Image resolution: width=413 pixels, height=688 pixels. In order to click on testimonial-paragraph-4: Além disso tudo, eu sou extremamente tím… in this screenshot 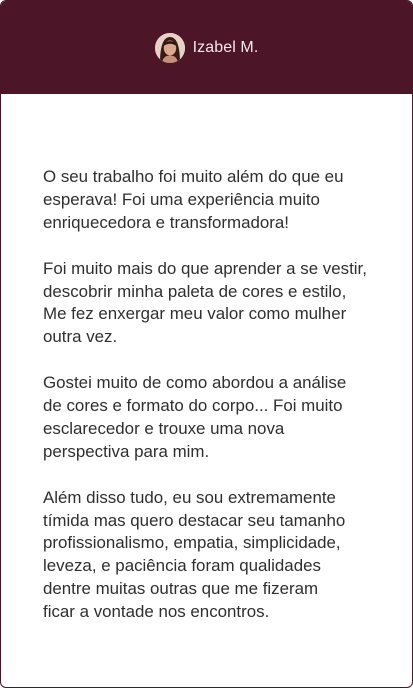, I will do `click(194, 554)`.